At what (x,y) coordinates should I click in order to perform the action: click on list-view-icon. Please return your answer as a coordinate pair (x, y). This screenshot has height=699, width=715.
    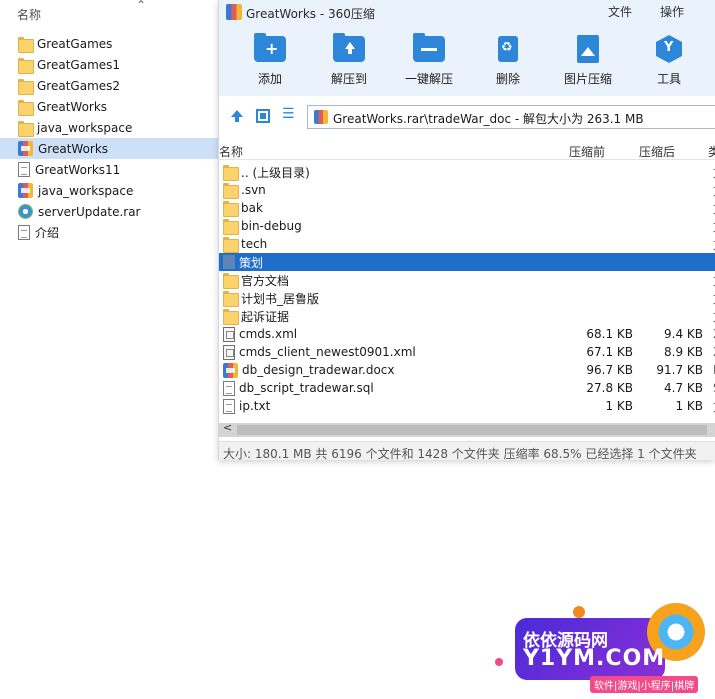
    Looking at the image, I should click on (289, 114).